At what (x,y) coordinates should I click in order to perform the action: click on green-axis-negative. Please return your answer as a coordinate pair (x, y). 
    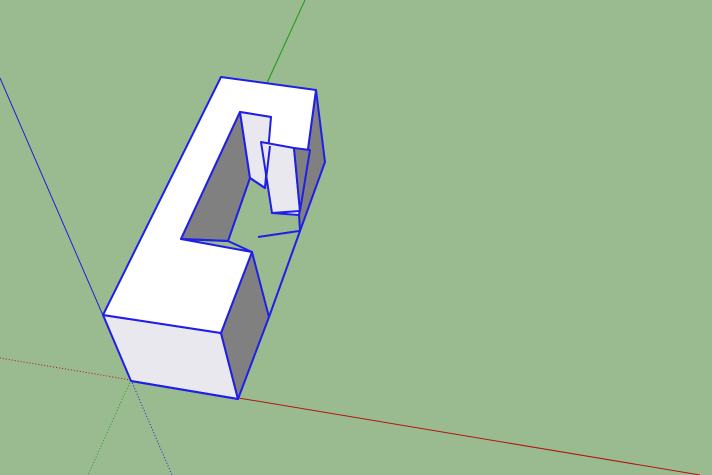
    Looking at the image, I should click on (109, 427).